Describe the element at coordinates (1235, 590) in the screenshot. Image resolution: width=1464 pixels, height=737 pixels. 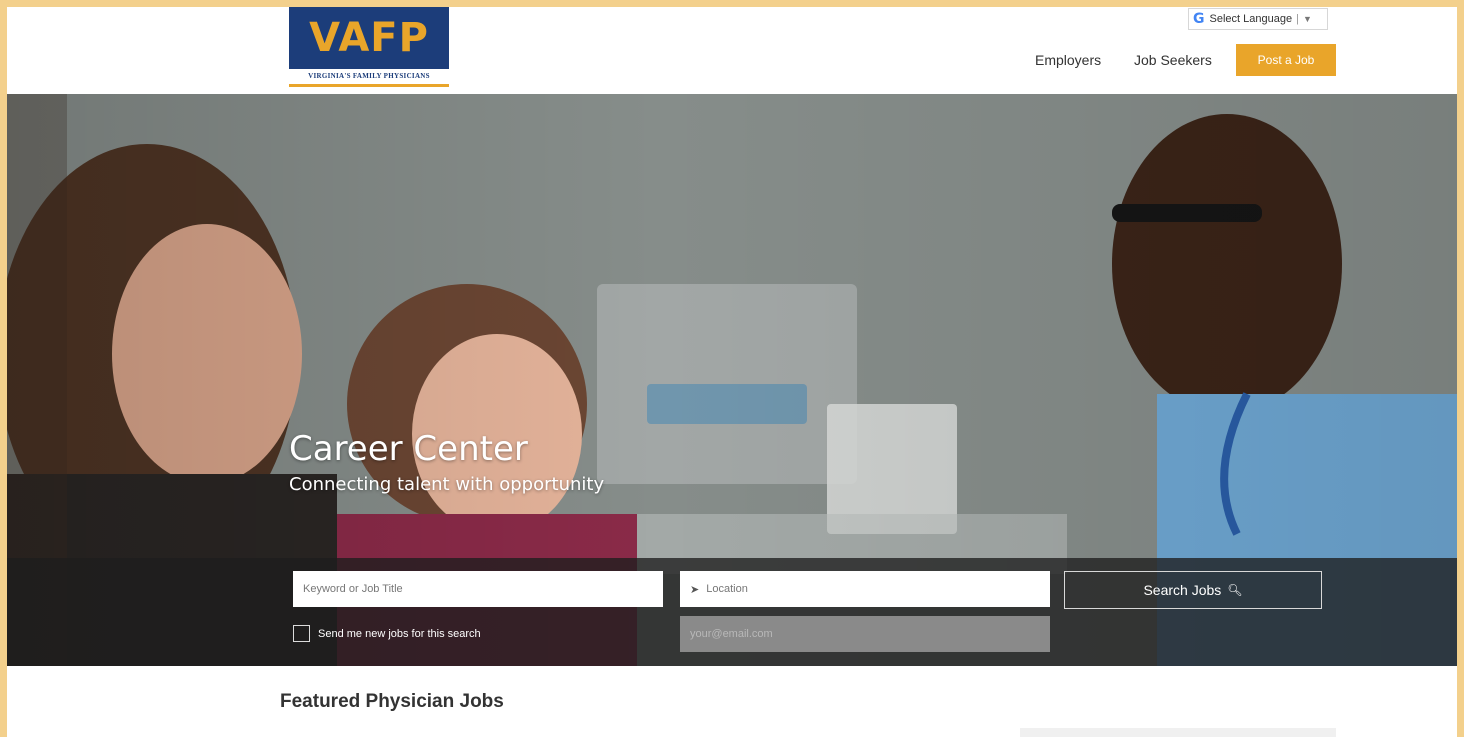
I see `search-icon: 🔍︎` at that location.